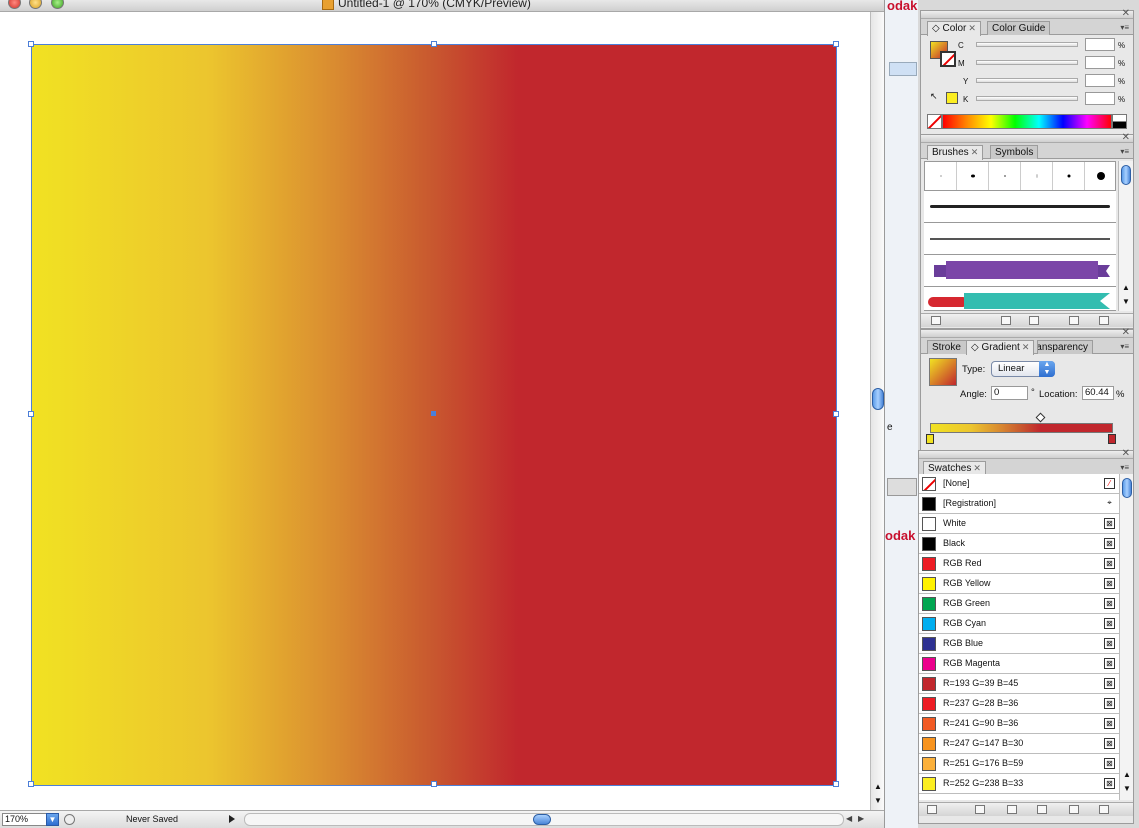  I want to click on swatch-row: RGB Green ⊠, so click(1019, 604).